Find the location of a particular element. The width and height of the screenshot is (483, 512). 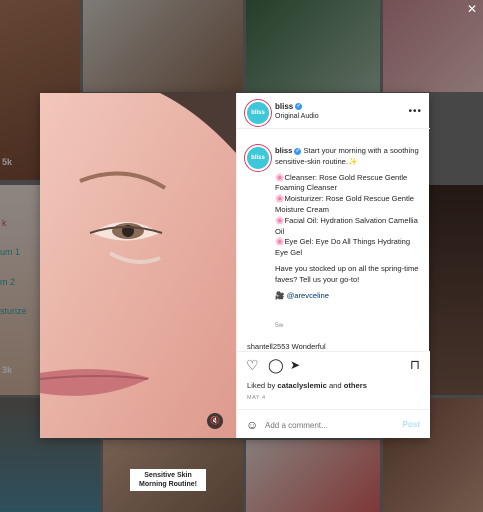

likes-summary: Liked by cataclyslemic and others is located at coordinates (307, 385).